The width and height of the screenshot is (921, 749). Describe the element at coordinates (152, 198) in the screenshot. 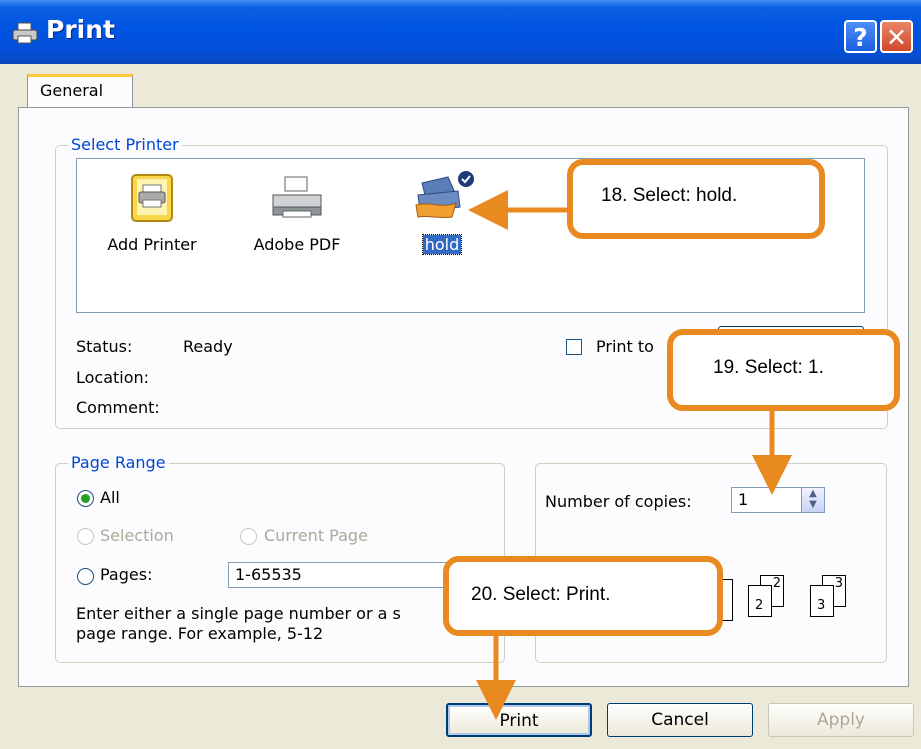

I see `add-printer-icon` at that location.